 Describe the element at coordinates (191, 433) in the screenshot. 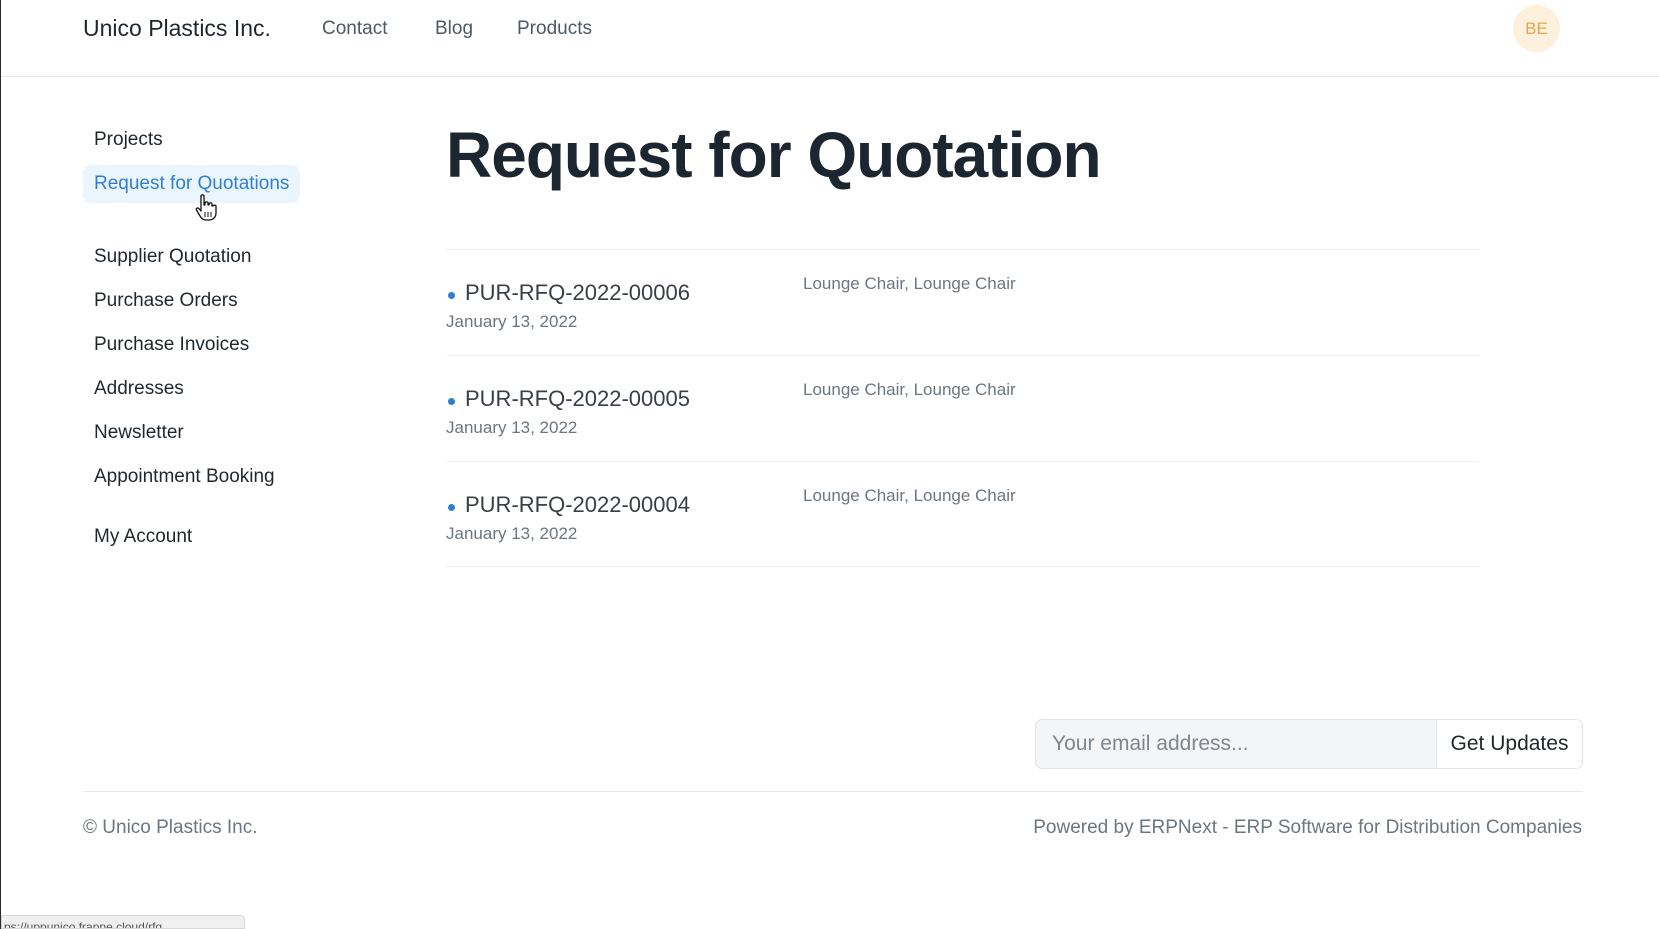

I see `sidebar-item-newsletter: Newsletter` at that location.